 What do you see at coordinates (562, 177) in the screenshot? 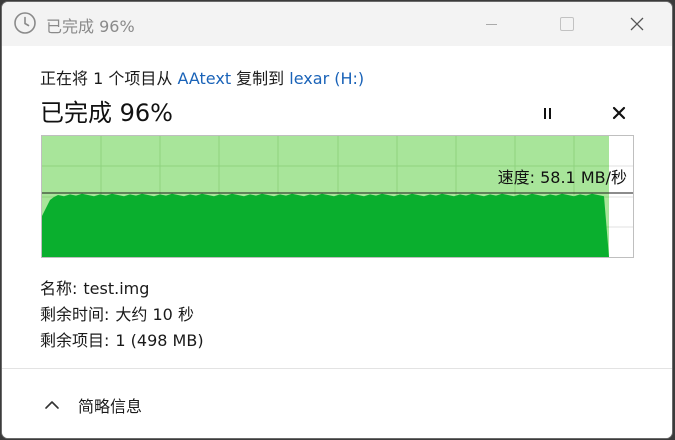
I see `speed-readout: 速度: 58.1 MB/秒` at bounding box center [562, 177].